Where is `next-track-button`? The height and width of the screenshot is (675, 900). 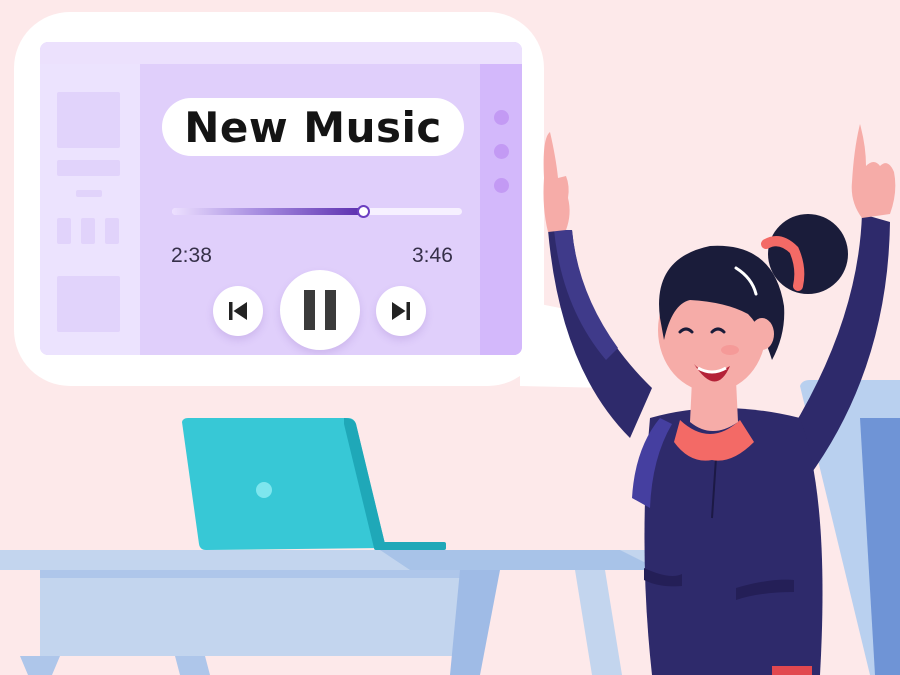 next-track-button is located at coordinates (401, 311).